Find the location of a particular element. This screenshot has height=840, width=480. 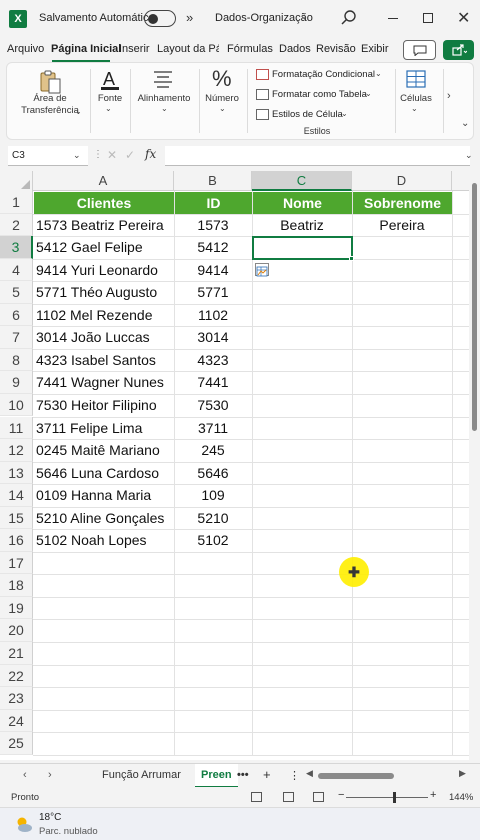

tab-exibir: Exibir is located at coordinates (375, 49).